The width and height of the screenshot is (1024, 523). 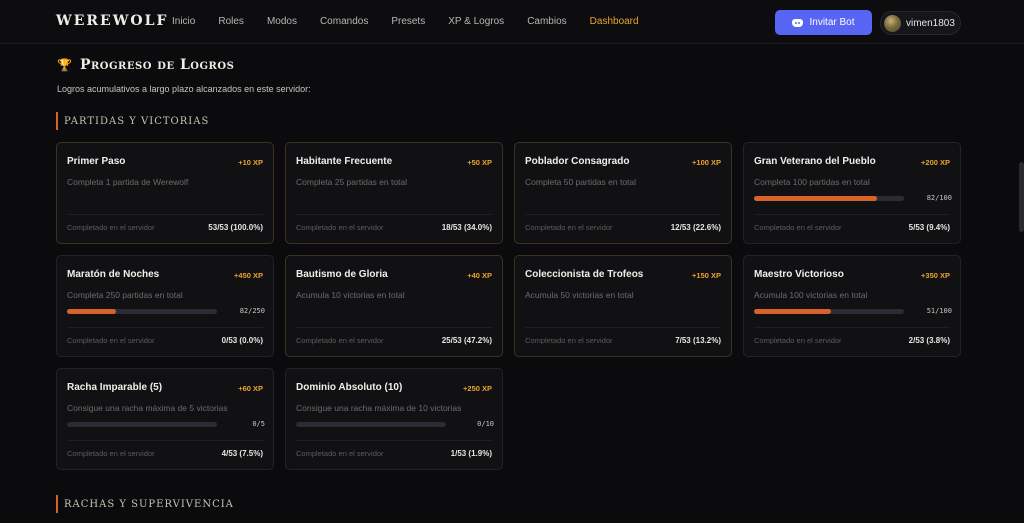 I want to click on completion-stat: 5/53 (9.4%), so click(x=929, y=227).